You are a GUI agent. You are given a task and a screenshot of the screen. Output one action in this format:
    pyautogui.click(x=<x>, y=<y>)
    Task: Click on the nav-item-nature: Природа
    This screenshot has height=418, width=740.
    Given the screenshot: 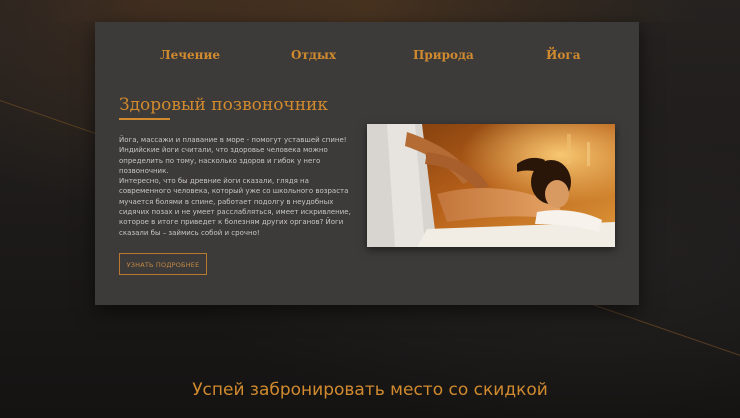 What is the action you would take?
    pyautogui.click(x=443, y=55)
    